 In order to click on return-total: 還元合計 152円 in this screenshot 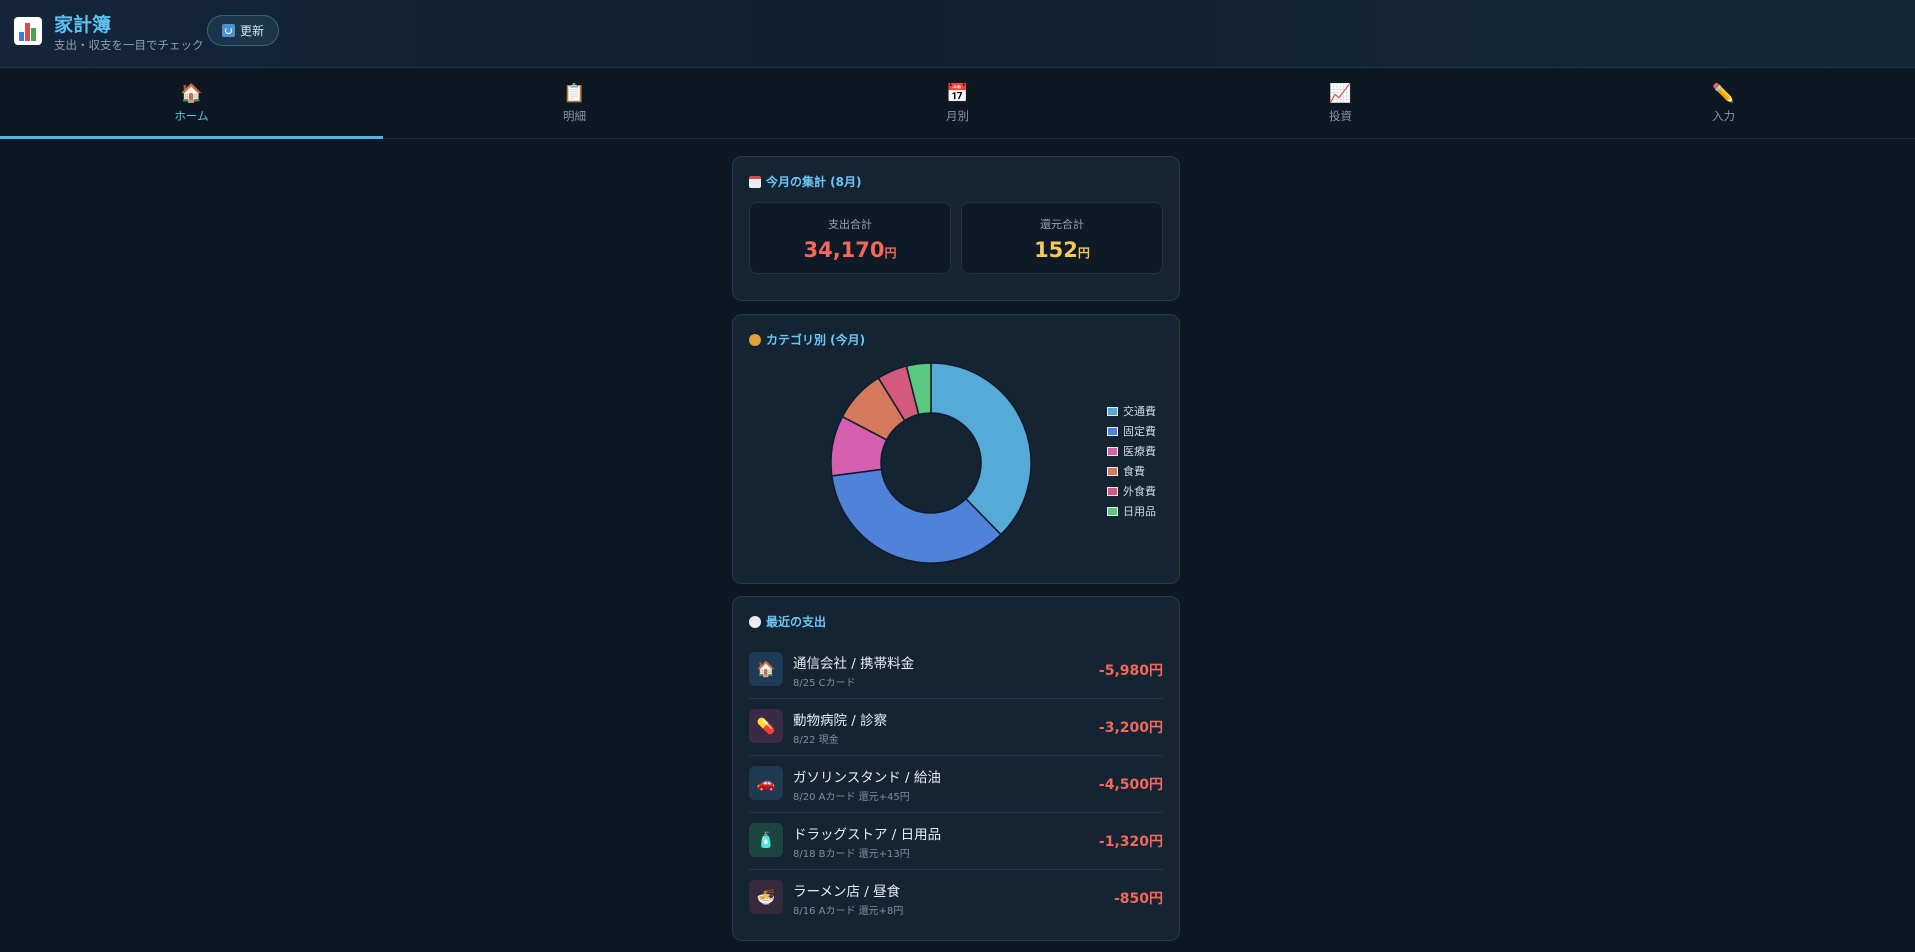, I will do `click(1062, 238)`.